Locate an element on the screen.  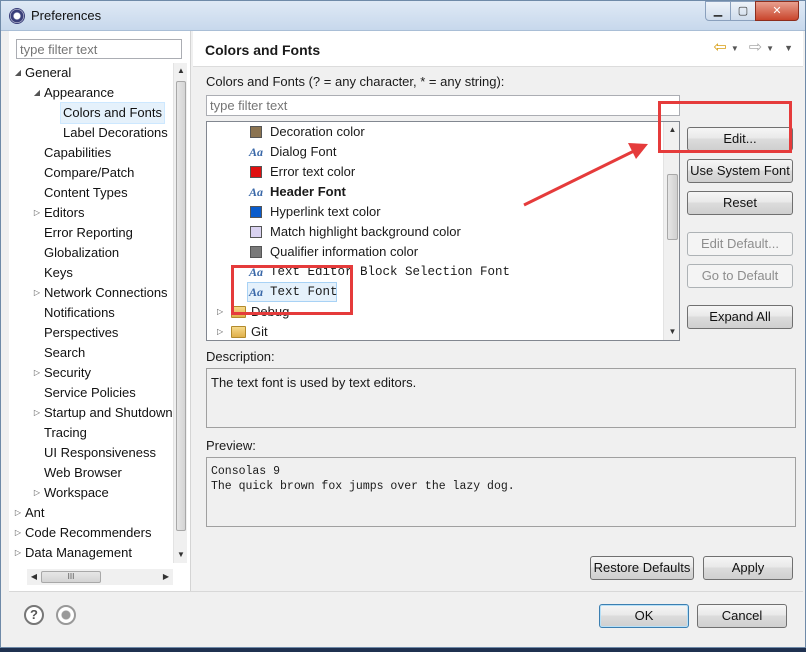
ok-button: OK is located at coordinates (644, 616).